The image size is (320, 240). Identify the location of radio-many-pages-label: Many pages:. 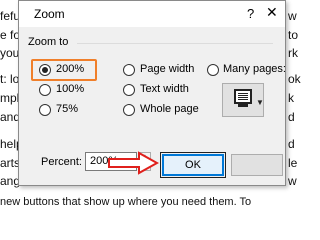
(254, 69).